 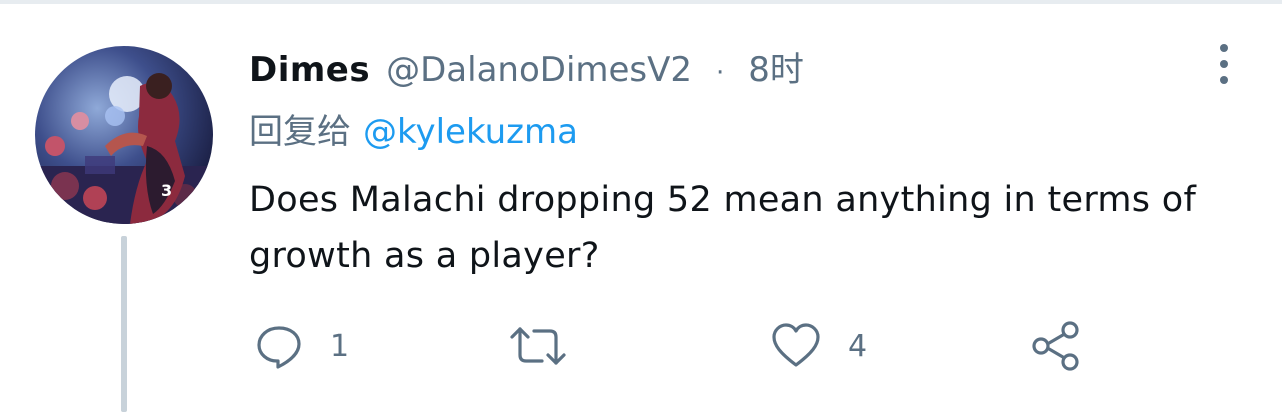 I want to click on reply-button: 1, so click(x=301, y=346).